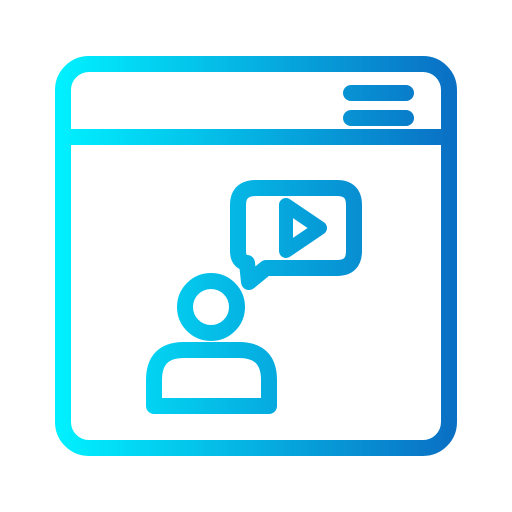  I want to click on user-head, so click(211, 307).